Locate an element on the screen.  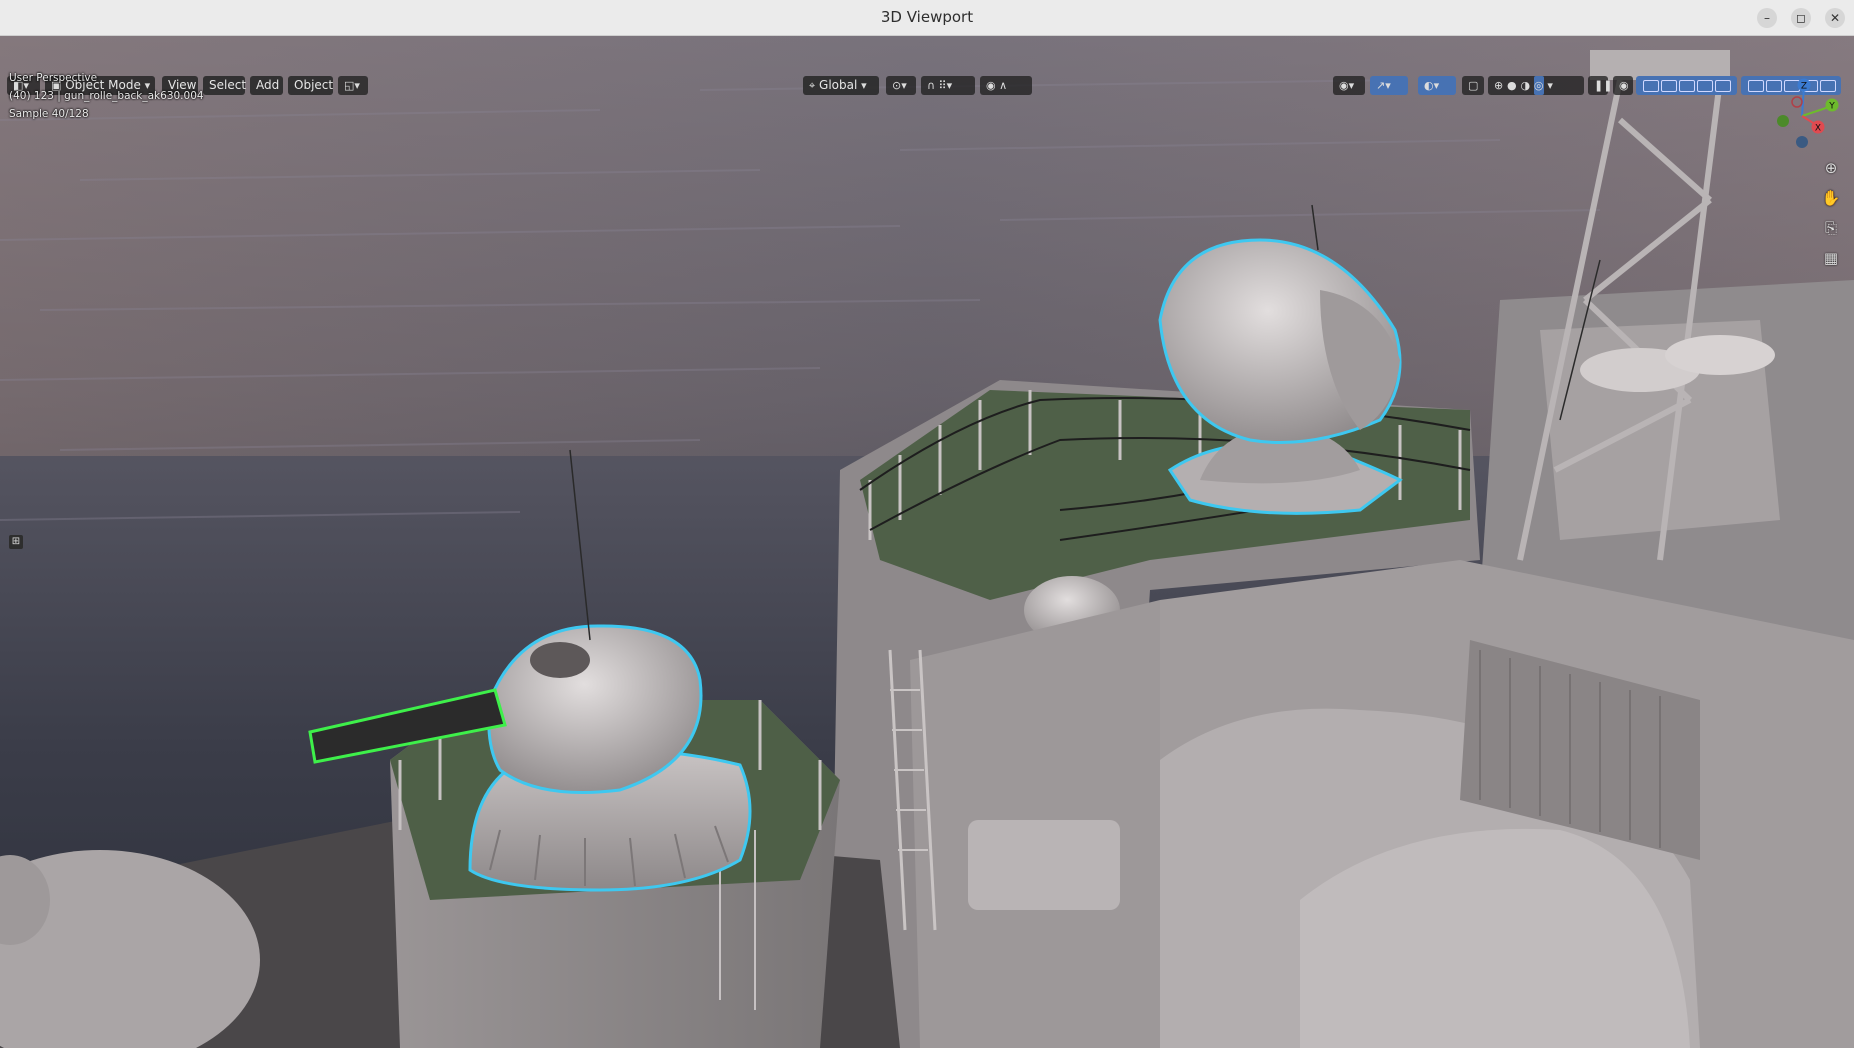
overlays-icon: ◐▾ is located at coordinates (1432, 85).